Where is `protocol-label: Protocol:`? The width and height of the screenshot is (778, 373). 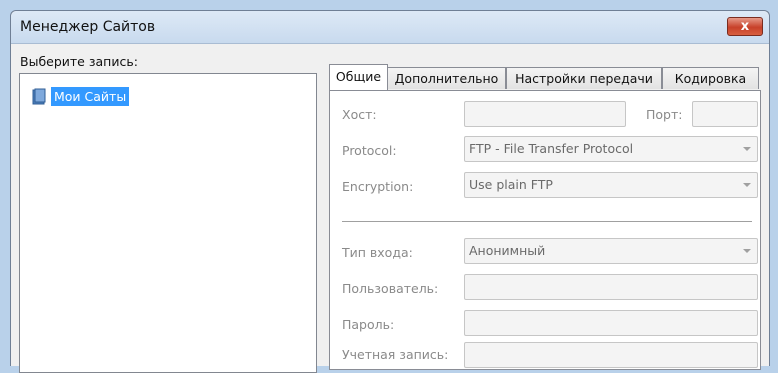 protocol-label: Protocol: is located at coordinates (369, 150).